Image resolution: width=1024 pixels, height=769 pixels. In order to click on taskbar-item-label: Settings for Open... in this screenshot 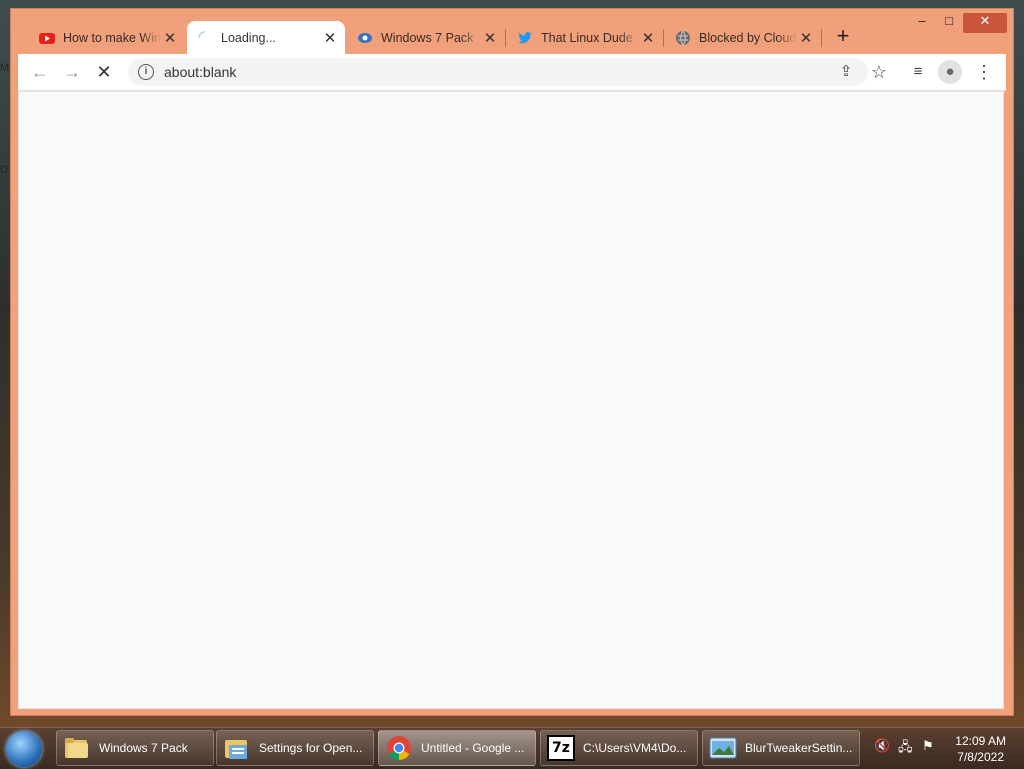, I will do `click(311, 748)`.